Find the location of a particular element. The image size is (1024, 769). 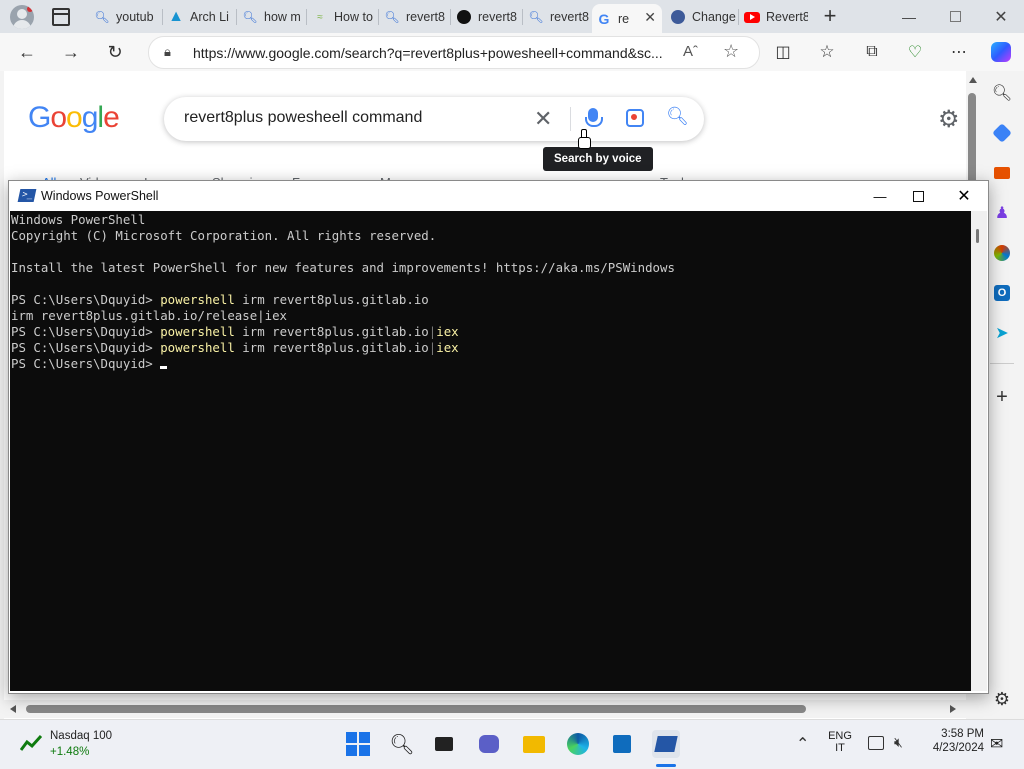

tab-label: youtub is located at coordinates (135, 17).